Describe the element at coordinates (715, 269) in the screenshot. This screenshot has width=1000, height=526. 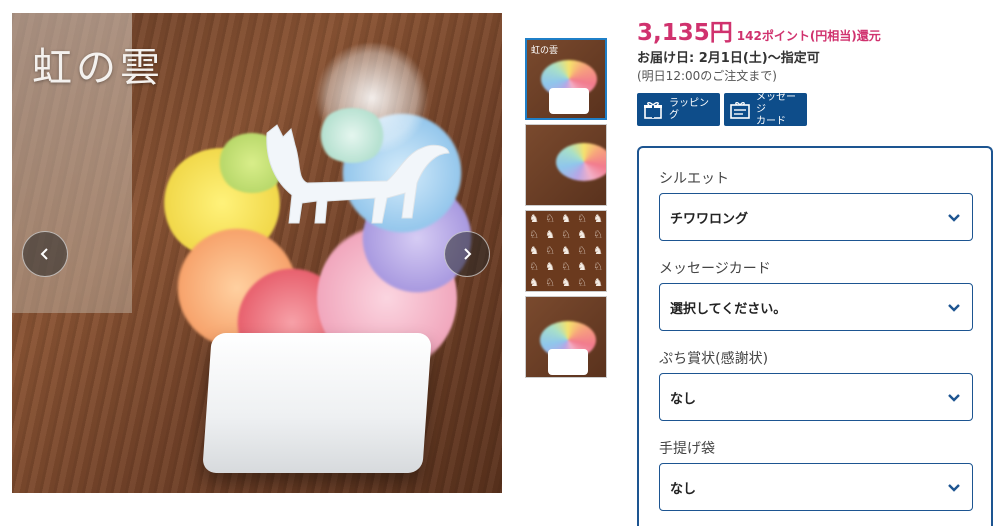
I see `option-message-card-label: メッセージカード` at that location.